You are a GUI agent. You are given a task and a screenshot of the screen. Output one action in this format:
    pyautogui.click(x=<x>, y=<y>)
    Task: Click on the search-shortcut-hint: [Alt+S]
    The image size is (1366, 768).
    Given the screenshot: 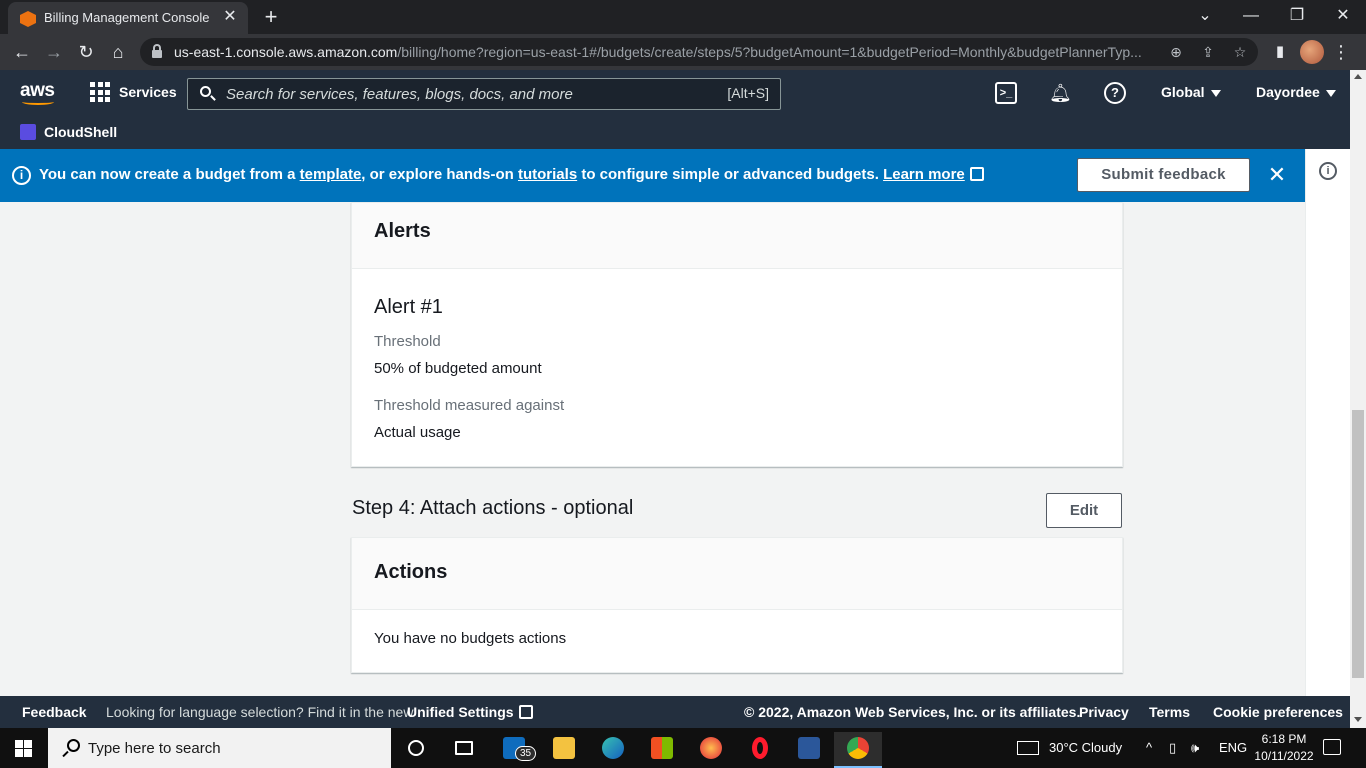 What is the action you would take?
    pyautogui.click(x=748, y=93)
    